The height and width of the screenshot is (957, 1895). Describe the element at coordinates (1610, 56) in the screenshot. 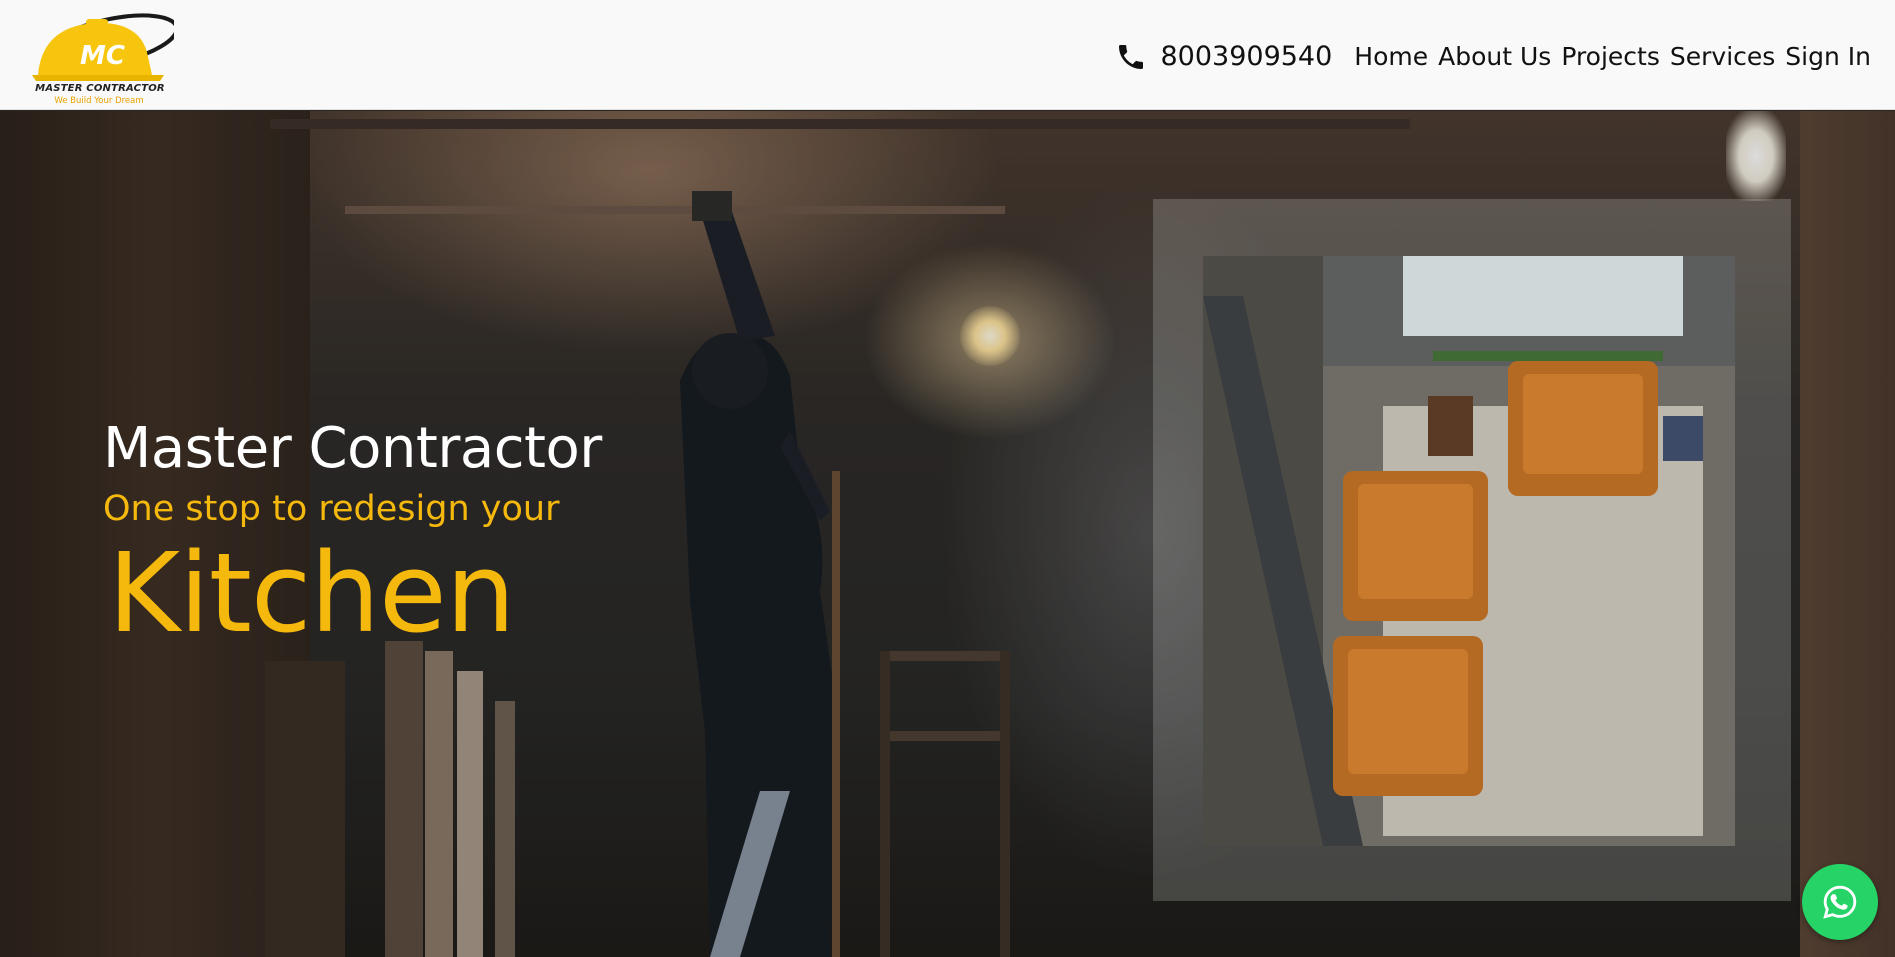

I see `nav-projects: Projects` at that location.